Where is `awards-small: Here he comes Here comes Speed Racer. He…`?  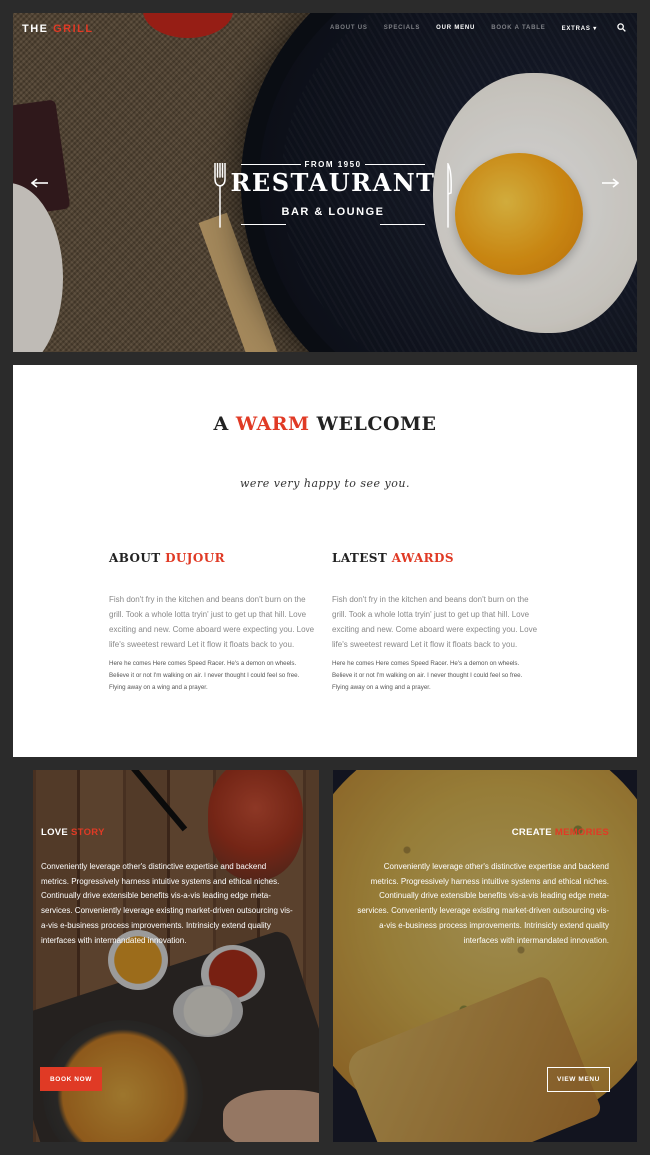
awards-small: Here he comes Here comes Speed Racer. He… is located at coordinates (427, 675).